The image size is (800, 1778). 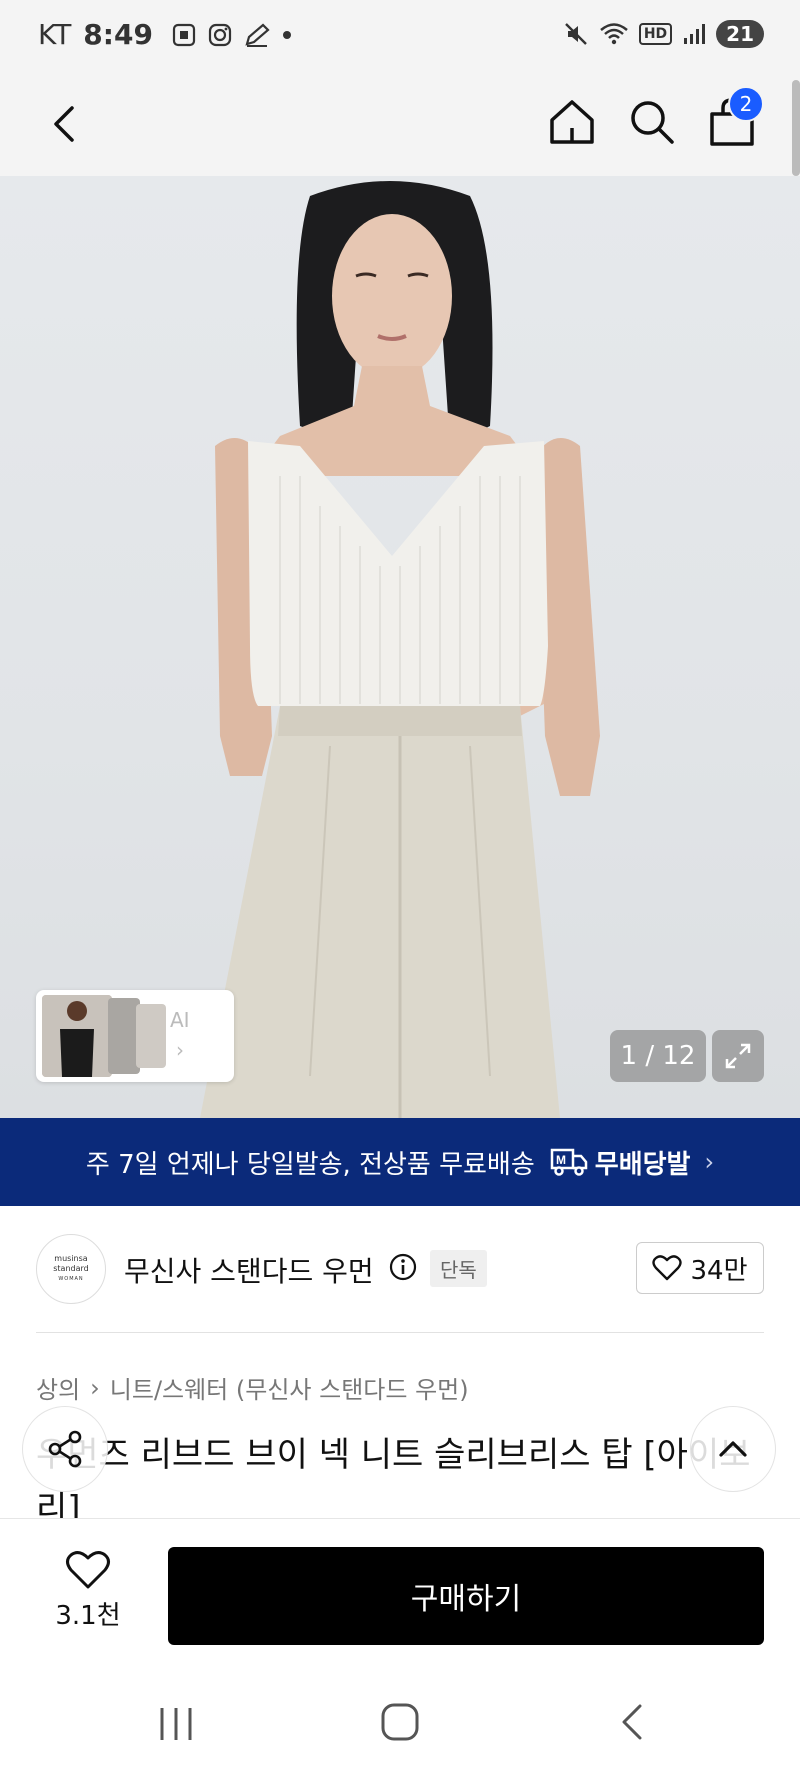 What do you see at coordinates (632, 1722) in the screenshot?
I see `back-nav-icon` at bounding box center [632, 1722].